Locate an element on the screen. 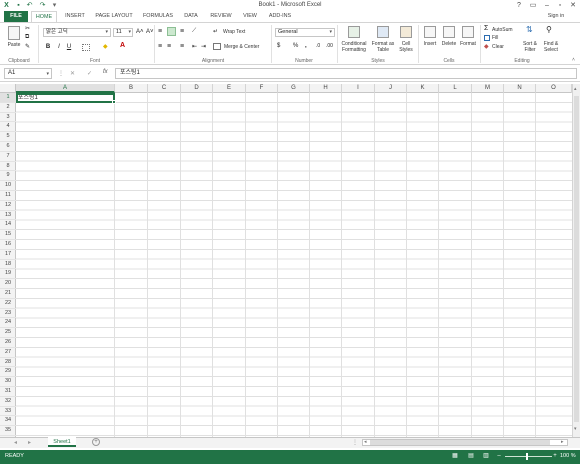 The width and height of the screenshot is (580, 464). row-header: 1 is located at coordinates (8, 98).